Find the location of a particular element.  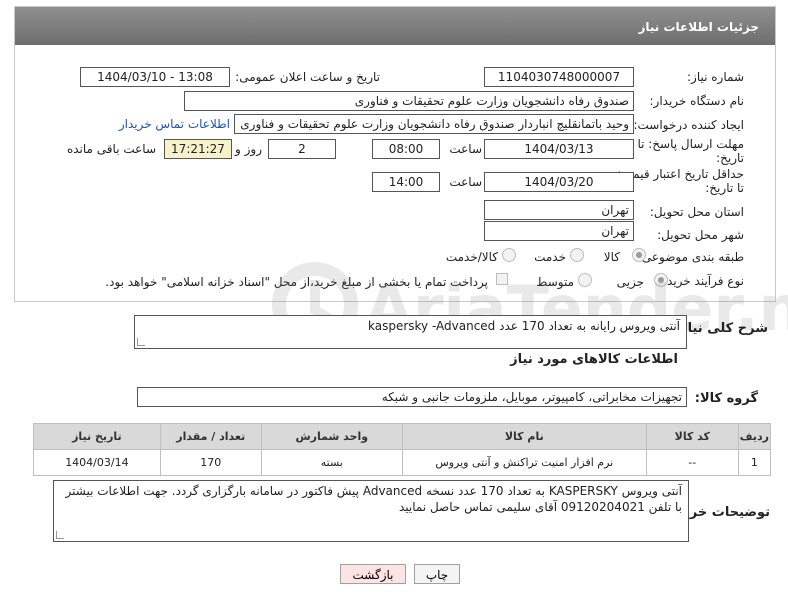

purchase-type-option-minor: جزیی is located at coordinates (630, 282).